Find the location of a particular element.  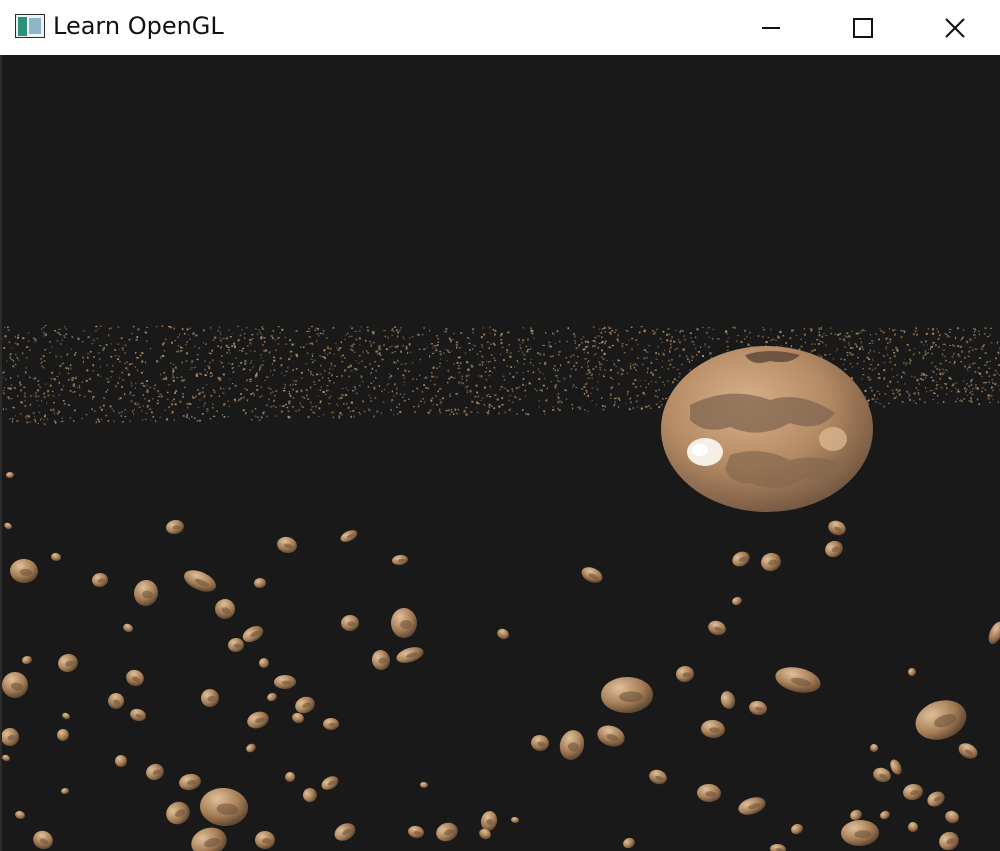

minimize-icon is located at coordinates (771, 27).